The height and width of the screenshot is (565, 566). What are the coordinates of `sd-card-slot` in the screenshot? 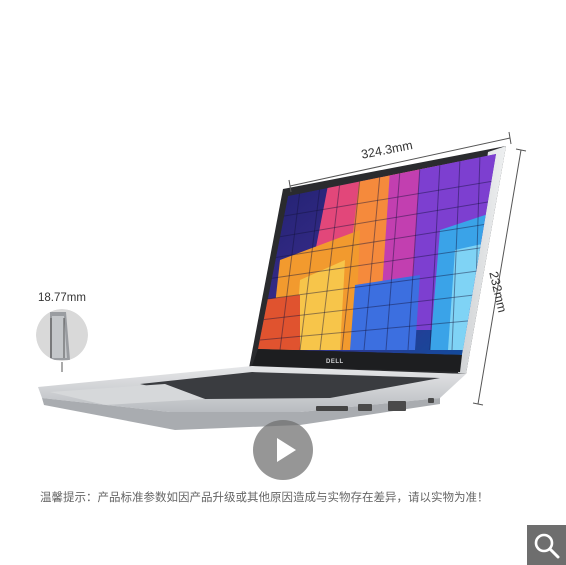 It's located at (332, 408).